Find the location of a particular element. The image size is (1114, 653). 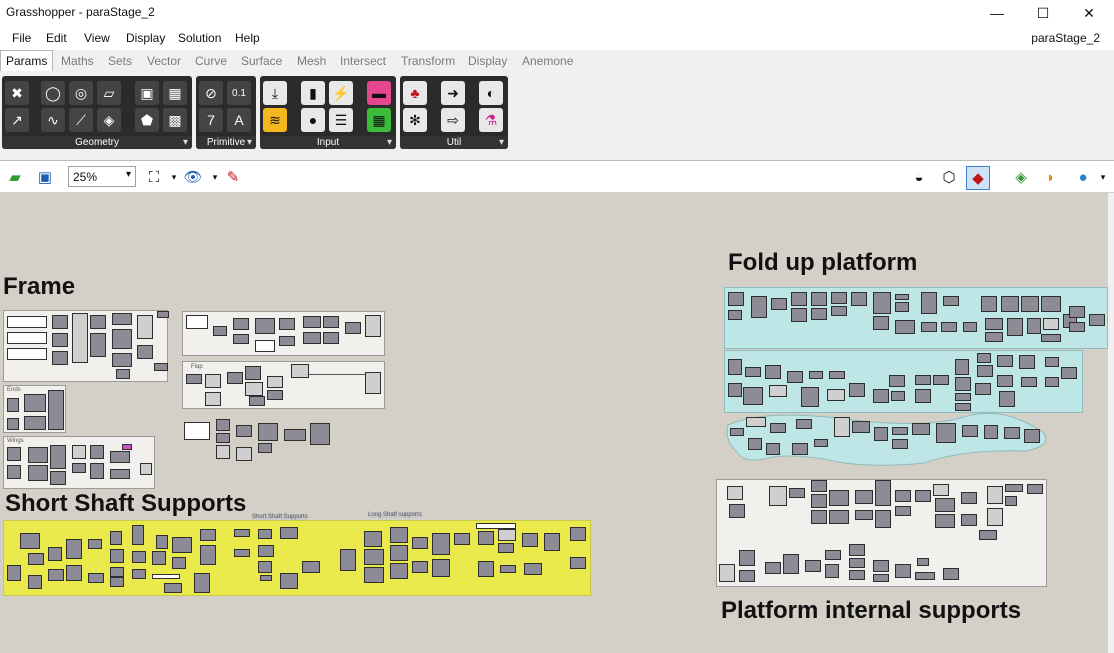

panel-node is located at coordinates (197, 431).